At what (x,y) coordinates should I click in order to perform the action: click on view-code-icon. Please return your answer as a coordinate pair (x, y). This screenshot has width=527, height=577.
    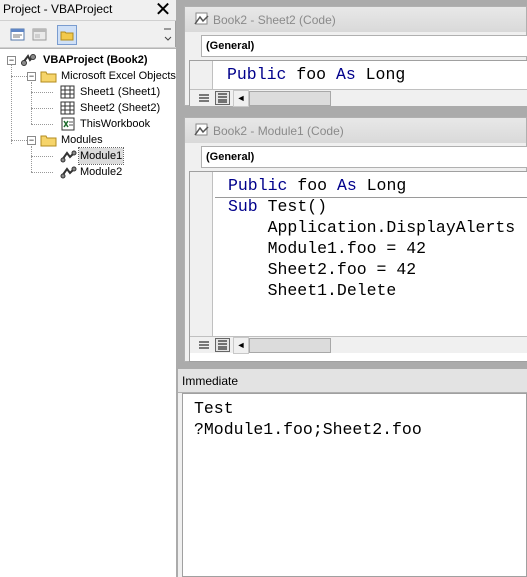
    Looking at the image, I should click on (18, 35).